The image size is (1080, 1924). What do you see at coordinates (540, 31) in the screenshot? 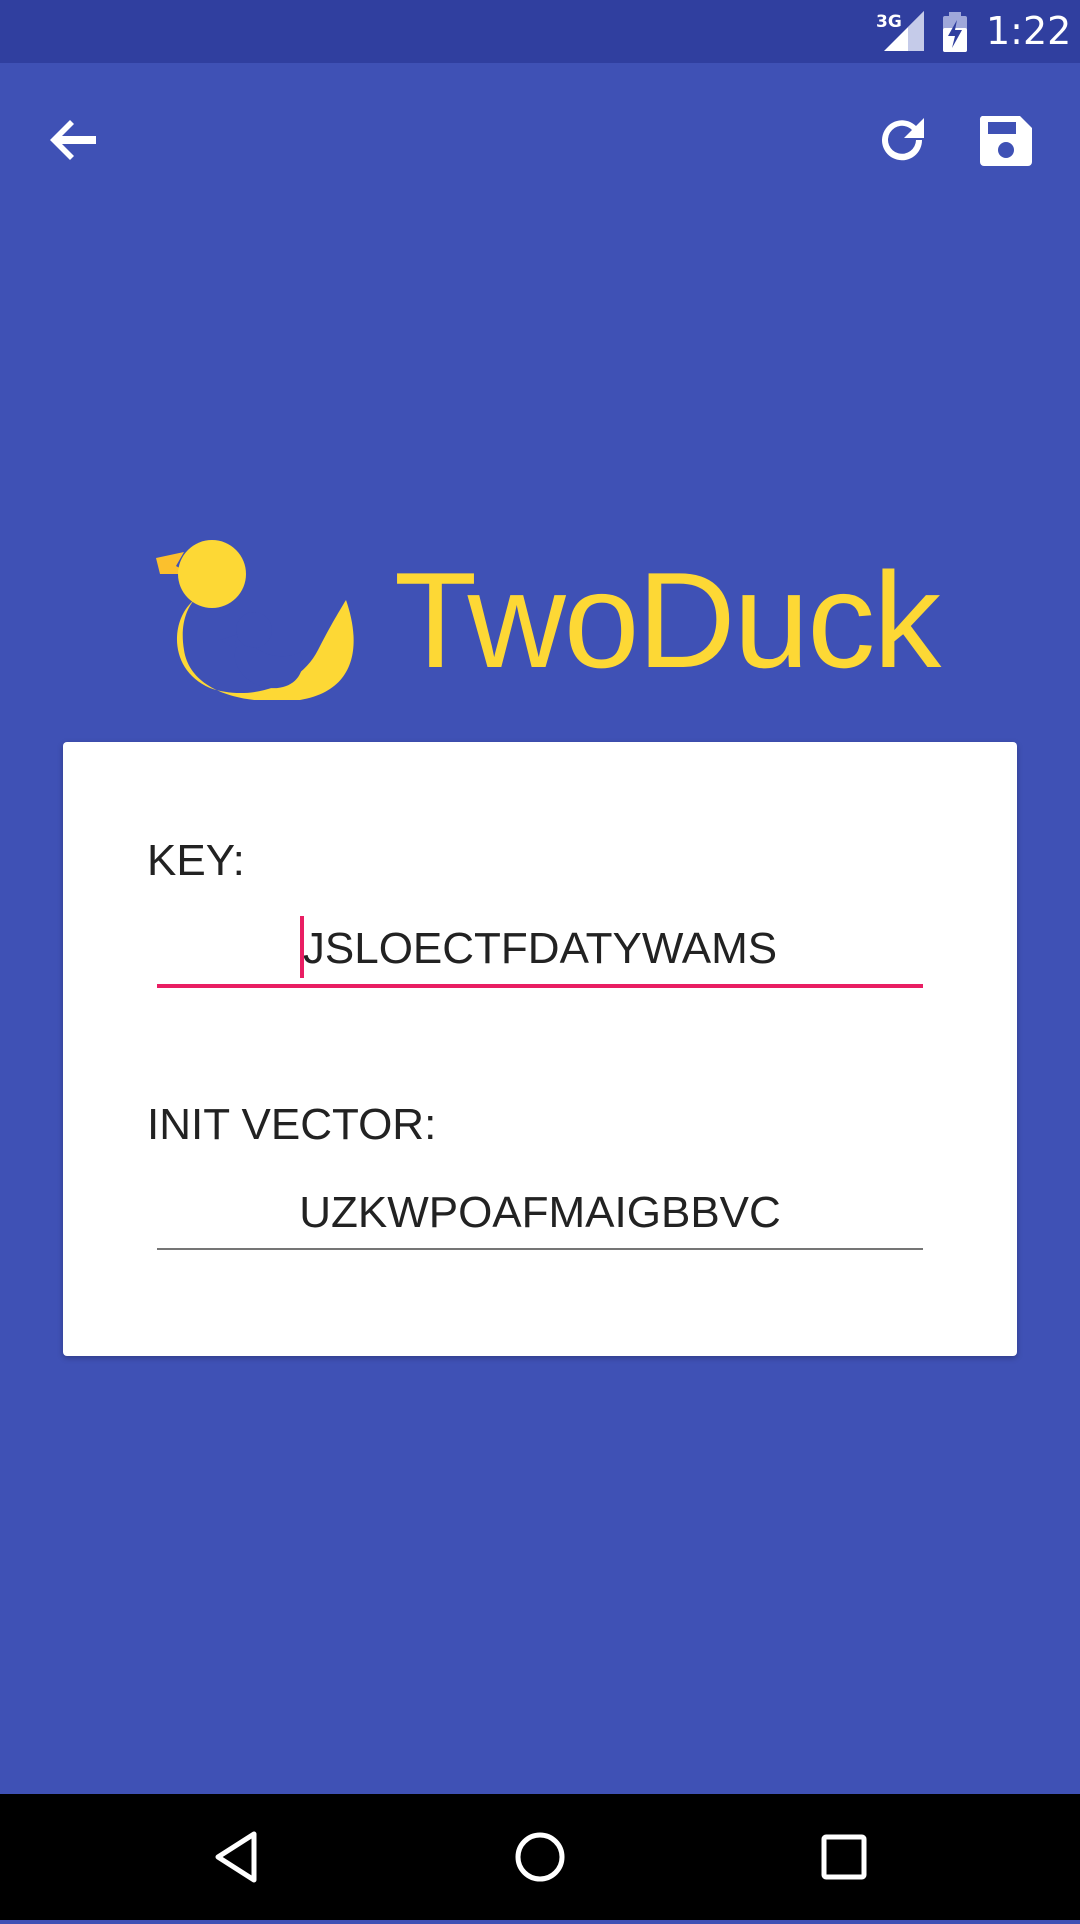
I see `status-bar: 3G 1:22` at bounding box center [540, 31].